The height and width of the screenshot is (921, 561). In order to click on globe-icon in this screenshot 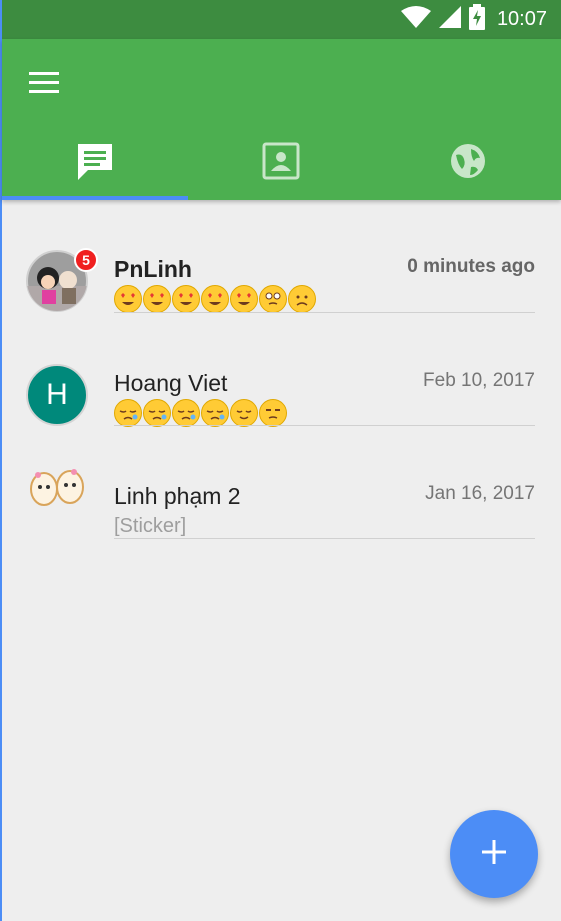, I will do `click(468, 163)`.